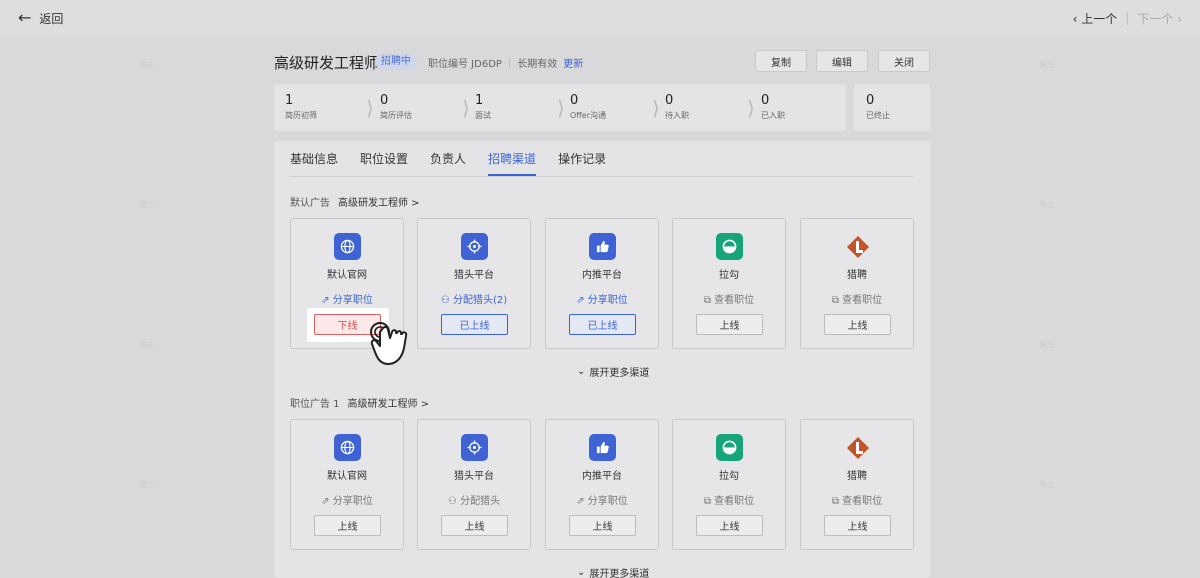 The width and height of the screenshot is (1200, 578). I want to click on stat-screening: 1 简历初筛, so click(301, 107).